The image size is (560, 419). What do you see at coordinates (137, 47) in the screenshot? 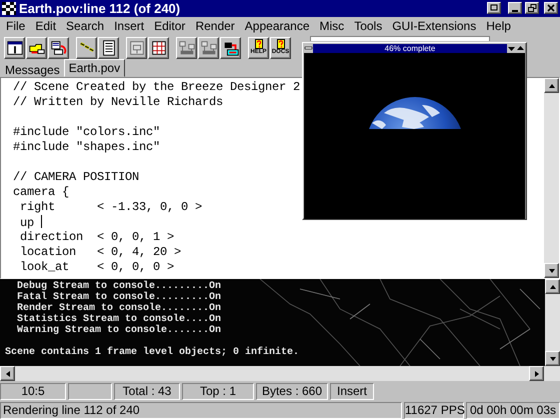
I see `screen-icon` at bounding box center [137, 47].